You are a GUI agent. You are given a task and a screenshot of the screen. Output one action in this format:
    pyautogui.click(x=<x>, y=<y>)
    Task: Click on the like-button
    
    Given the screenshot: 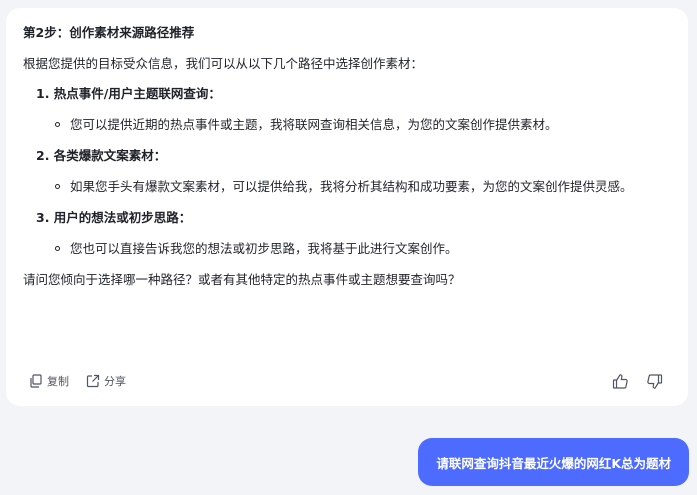 What is the action you would take?
    pyautogui.click(x=622, y=381)
    